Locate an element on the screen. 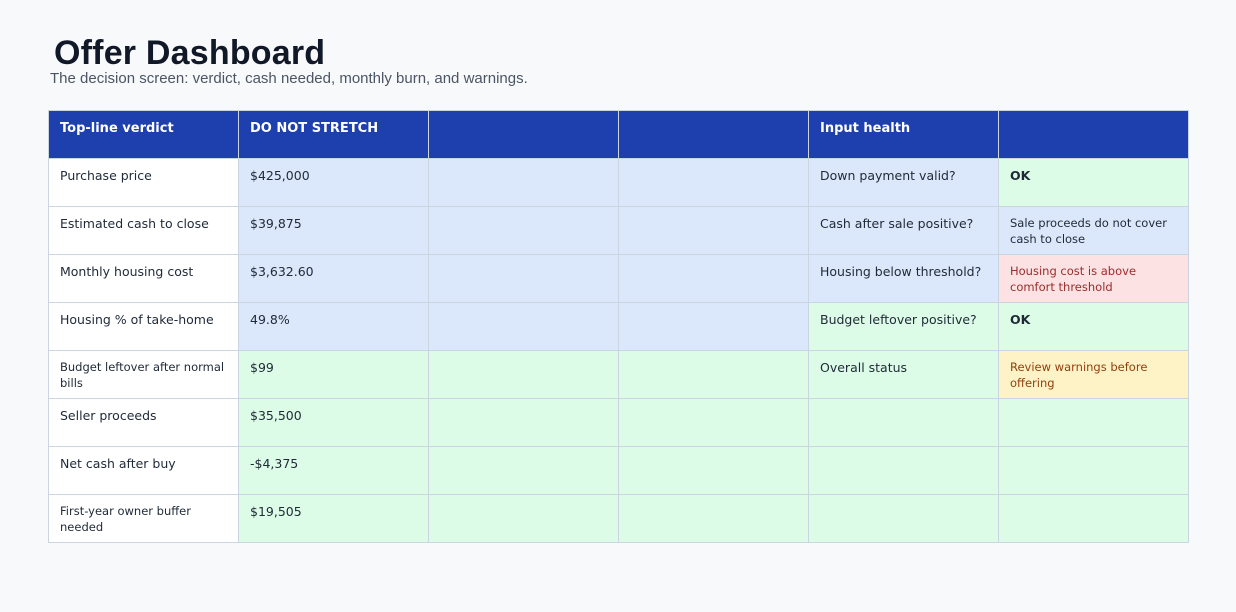 This screenshot has height=612, width=1236. metric-value-cell: $39,875 is located at coordinates (333, 230).